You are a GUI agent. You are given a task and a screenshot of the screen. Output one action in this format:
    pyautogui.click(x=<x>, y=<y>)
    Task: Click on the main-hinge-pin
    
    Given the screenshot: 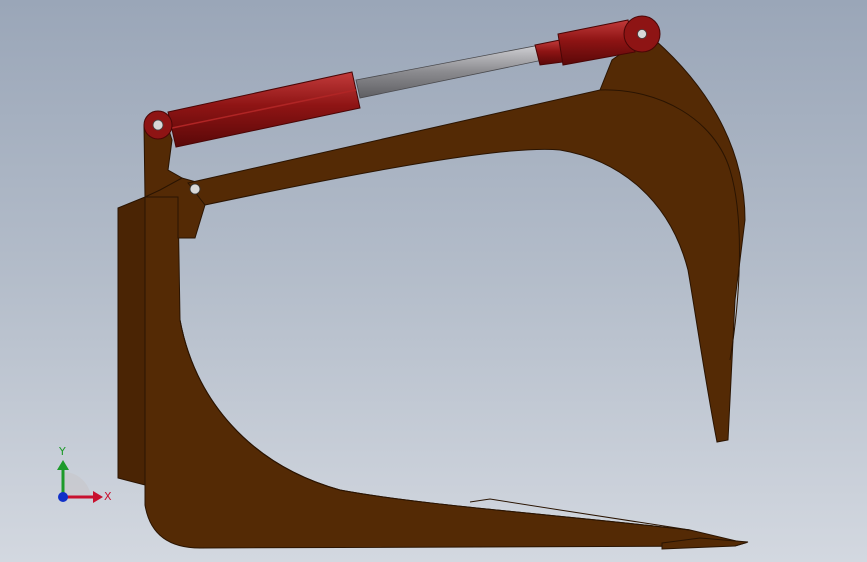 What is the action you would take?
    pyautogui.click(x=195, y=189)
    